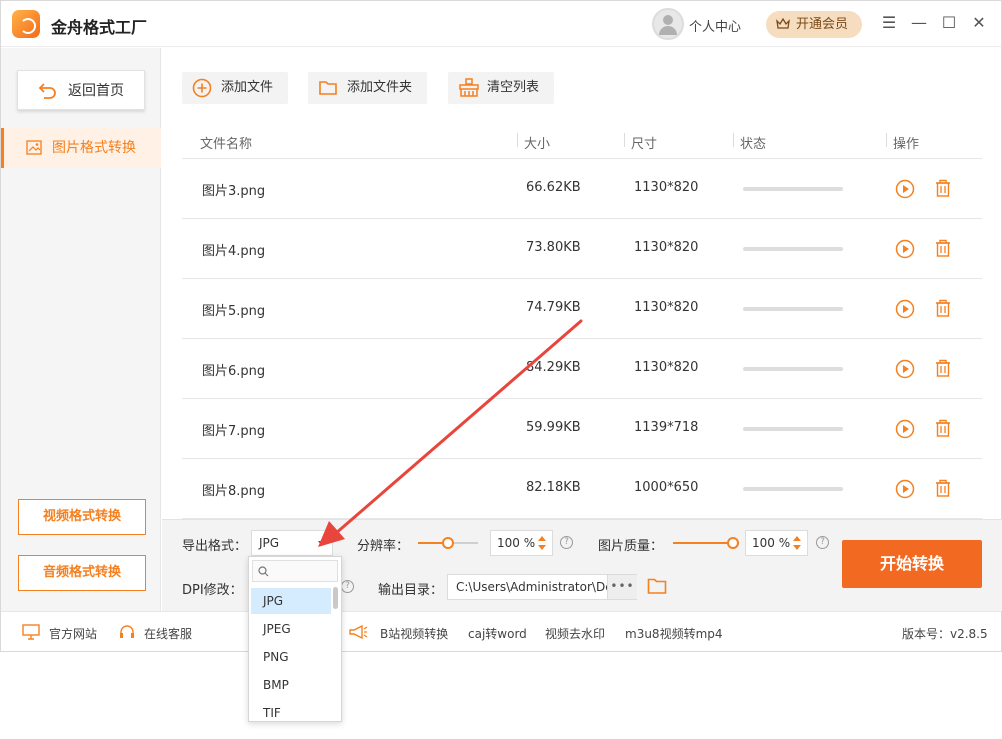 The width and height of the screenshot is (1002, 739). Describe the element at coordinates (582, 189) in the screenshot. I see `table-row: 图片3.png 66.62KB 1130*820` at that location.